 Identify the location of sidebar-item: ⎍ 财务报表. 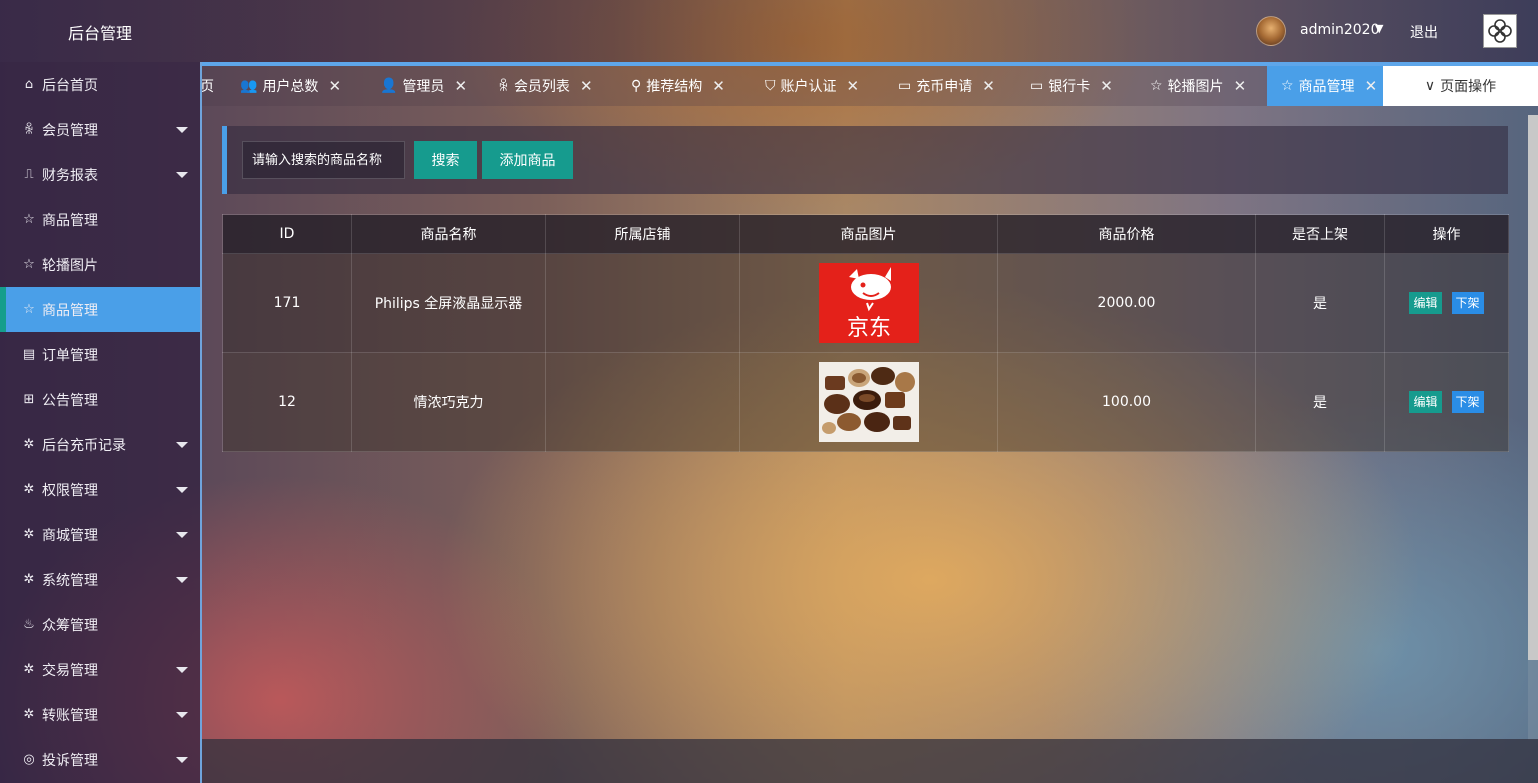
(100, 174).